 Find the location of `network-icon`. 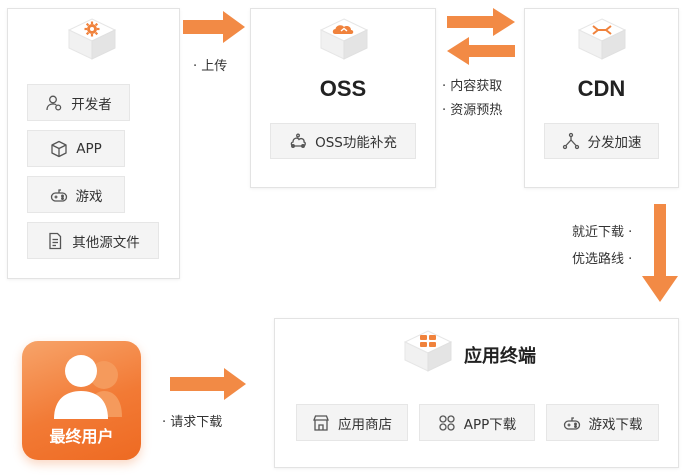

network-icon is located at coordinates (571, 141).